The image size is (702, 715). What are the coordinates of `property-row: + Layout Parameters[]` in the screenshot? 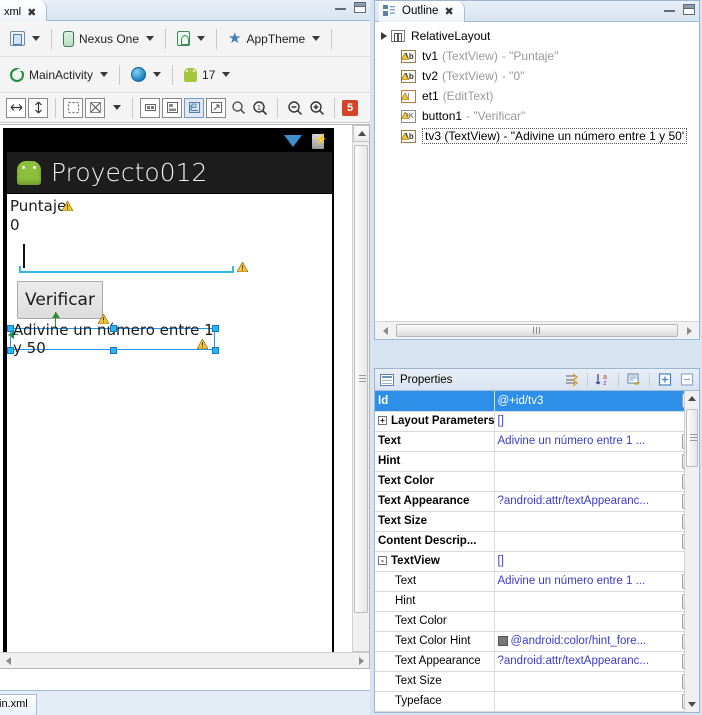 It's located at (537, 421).